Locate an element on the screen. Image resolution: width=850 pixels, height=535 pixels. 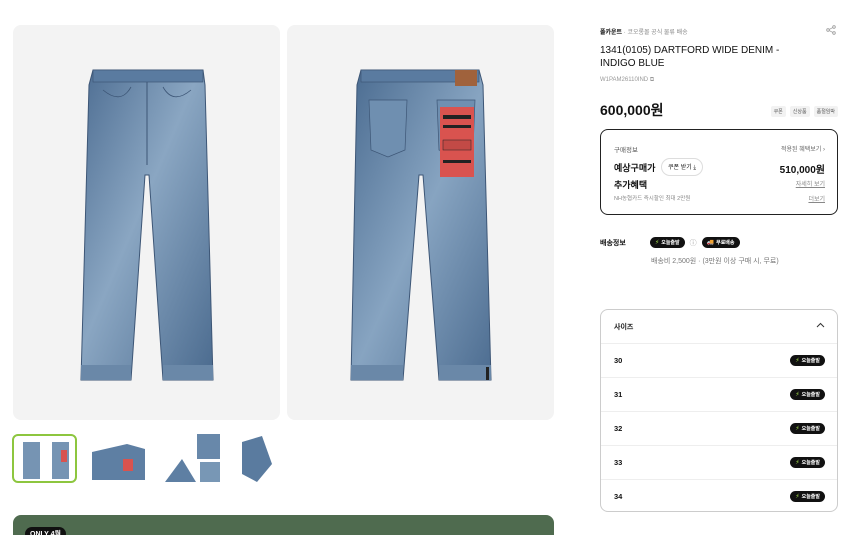
thumb-jeans-pair is located at coordinates (46, 460).